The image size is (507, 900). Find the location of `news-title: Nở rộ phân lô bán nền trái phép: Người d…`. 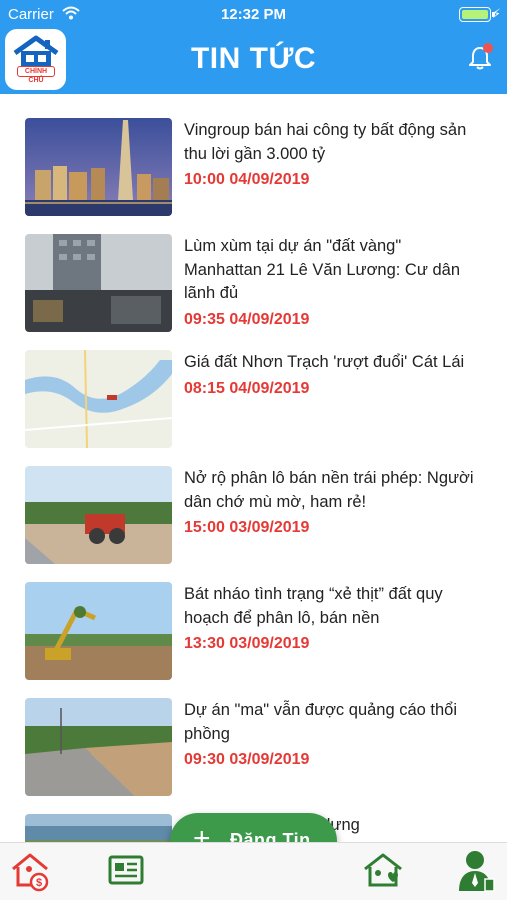

news-title: Nở rộ phân lô bán nền trái phép: Người d… is located at coordinates (329, 503).